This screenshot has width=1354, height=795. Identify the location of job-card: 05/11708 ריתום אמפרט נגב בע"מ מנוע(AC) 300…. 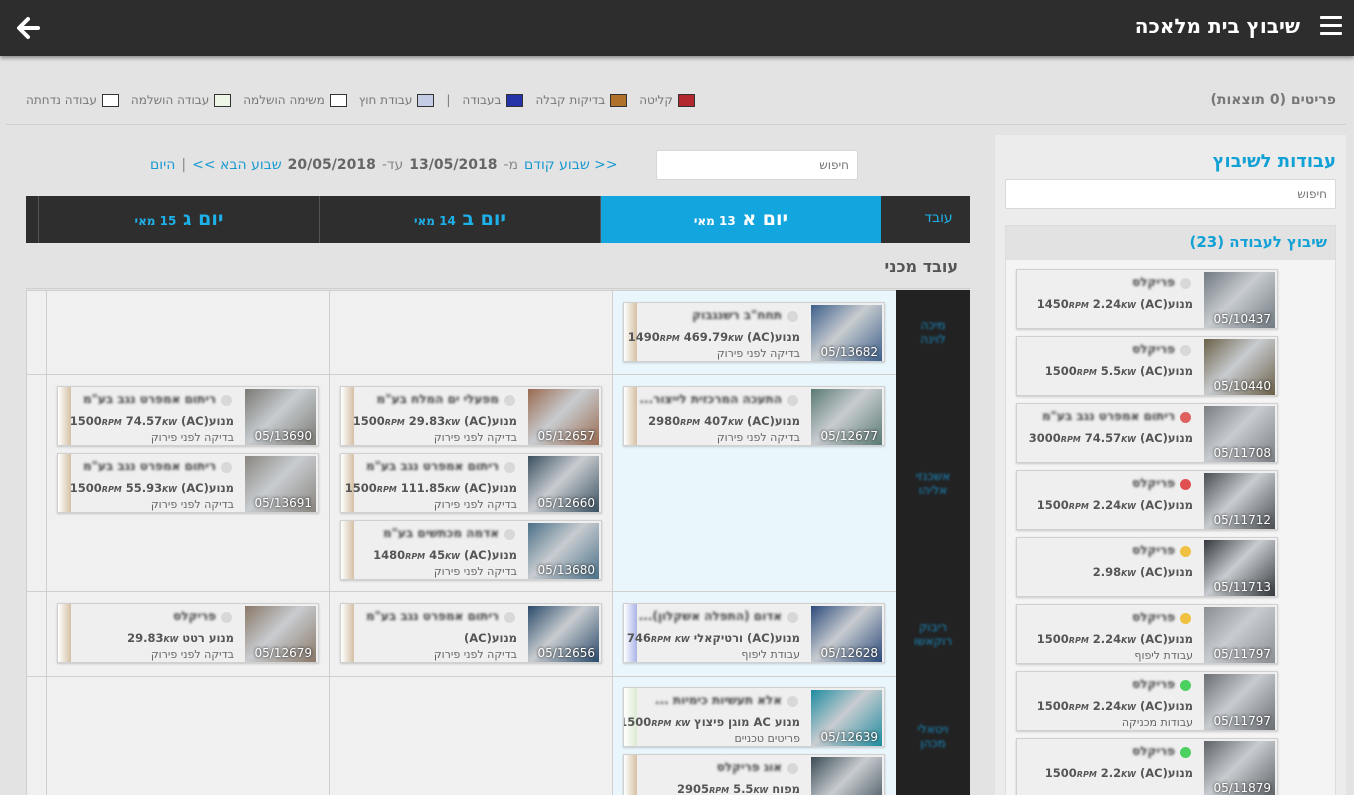
(1147, 433).